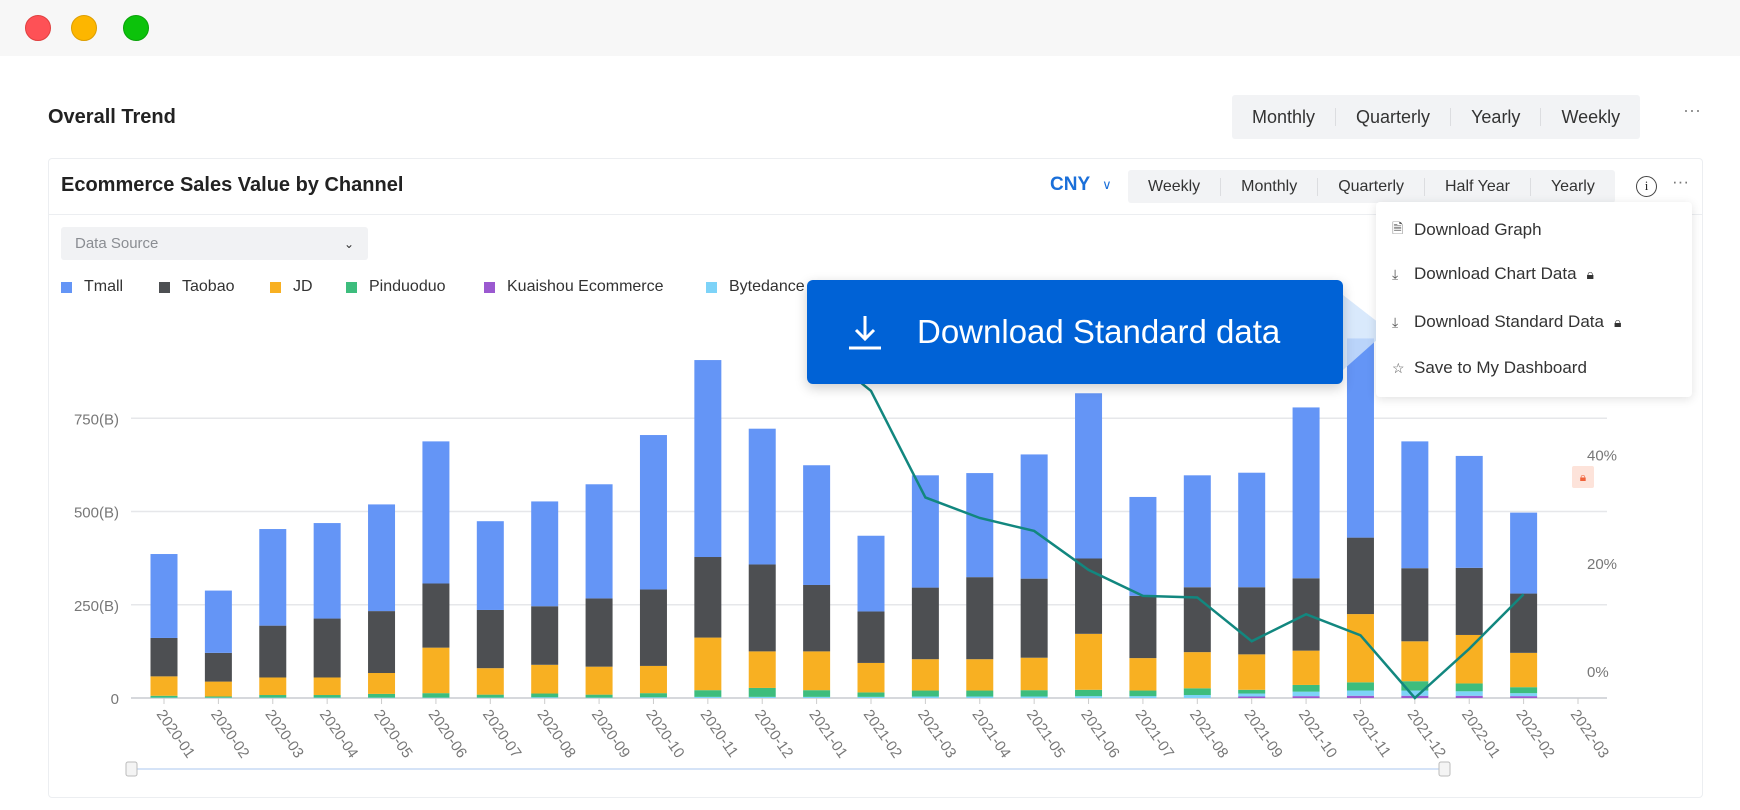  I want to click on lock-badge-icon: 🔒︎, so click(1583, 477).